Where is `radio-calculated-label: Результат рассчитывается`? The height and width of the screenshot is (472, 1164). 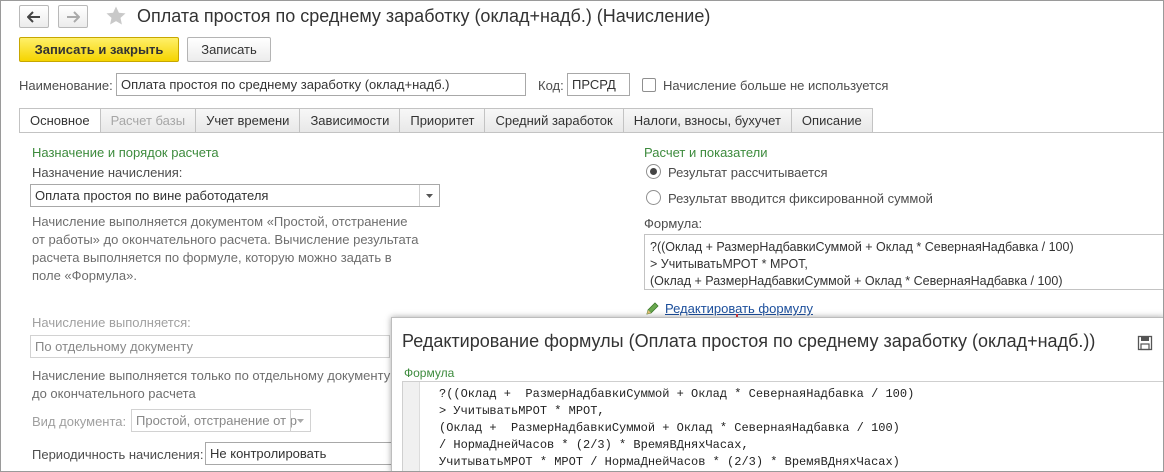
radio-calculated-label: Результат рассчитывается is located at coordinates (748, 172).